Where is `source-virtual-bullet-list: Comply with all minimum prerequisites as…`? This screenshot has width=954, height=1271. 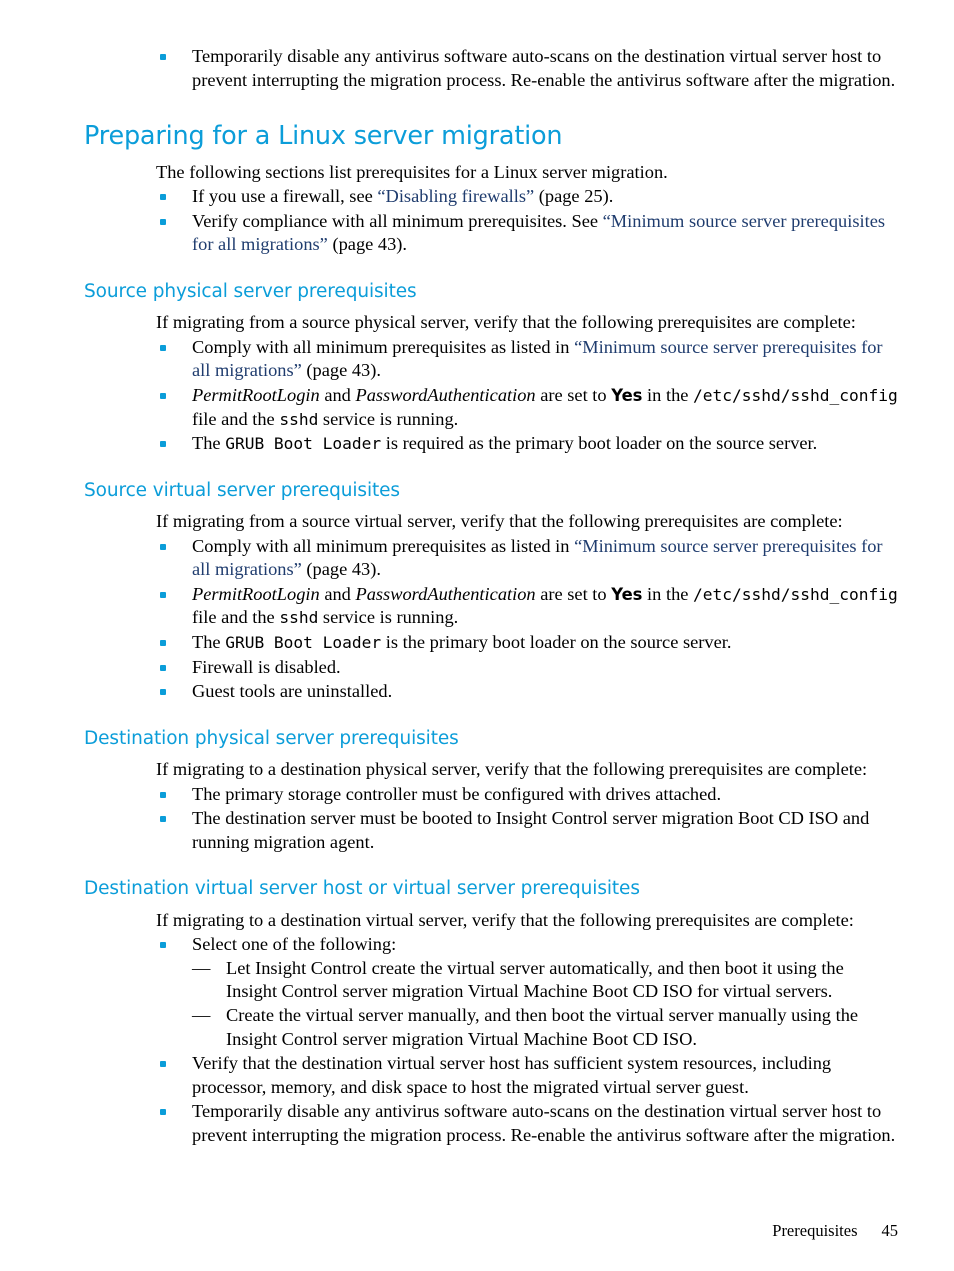 source-virtual-bullet-list: Comply with all minimum prerequisites as… is located at coordinates (491, 619).